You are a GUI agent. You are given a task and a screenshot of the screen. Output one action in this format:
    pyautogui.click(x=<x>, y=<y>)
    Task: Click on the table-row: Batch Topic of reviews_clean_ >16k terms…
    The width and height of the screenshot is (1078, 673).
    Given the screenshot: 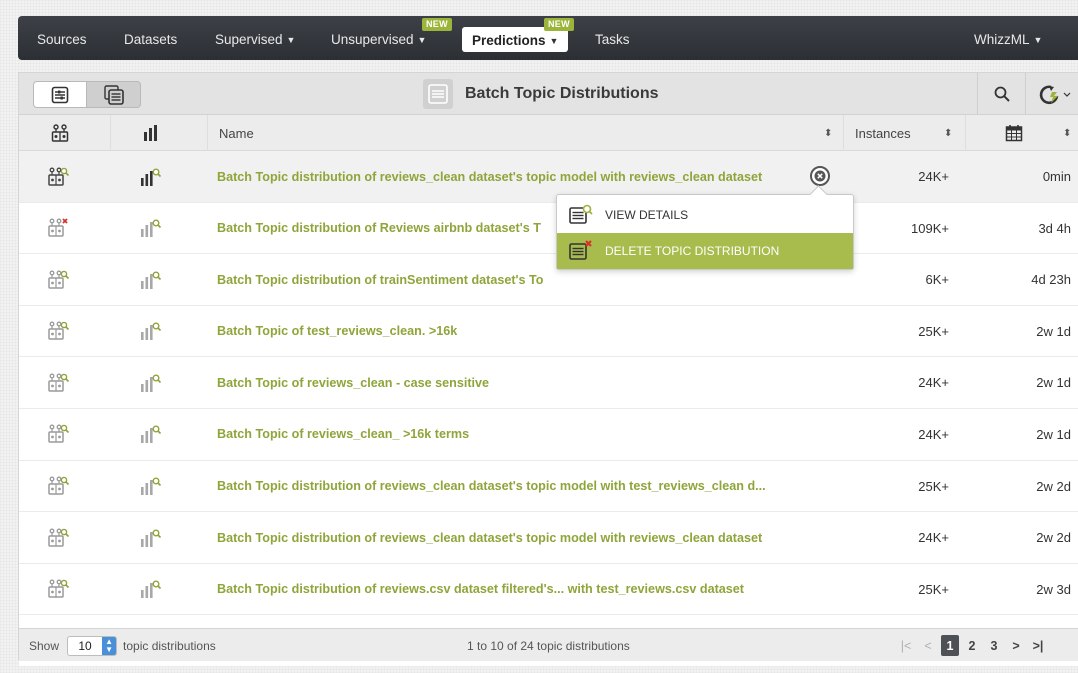 What is the action you would take?
    pyautogui.click(x=548, y=434)
    